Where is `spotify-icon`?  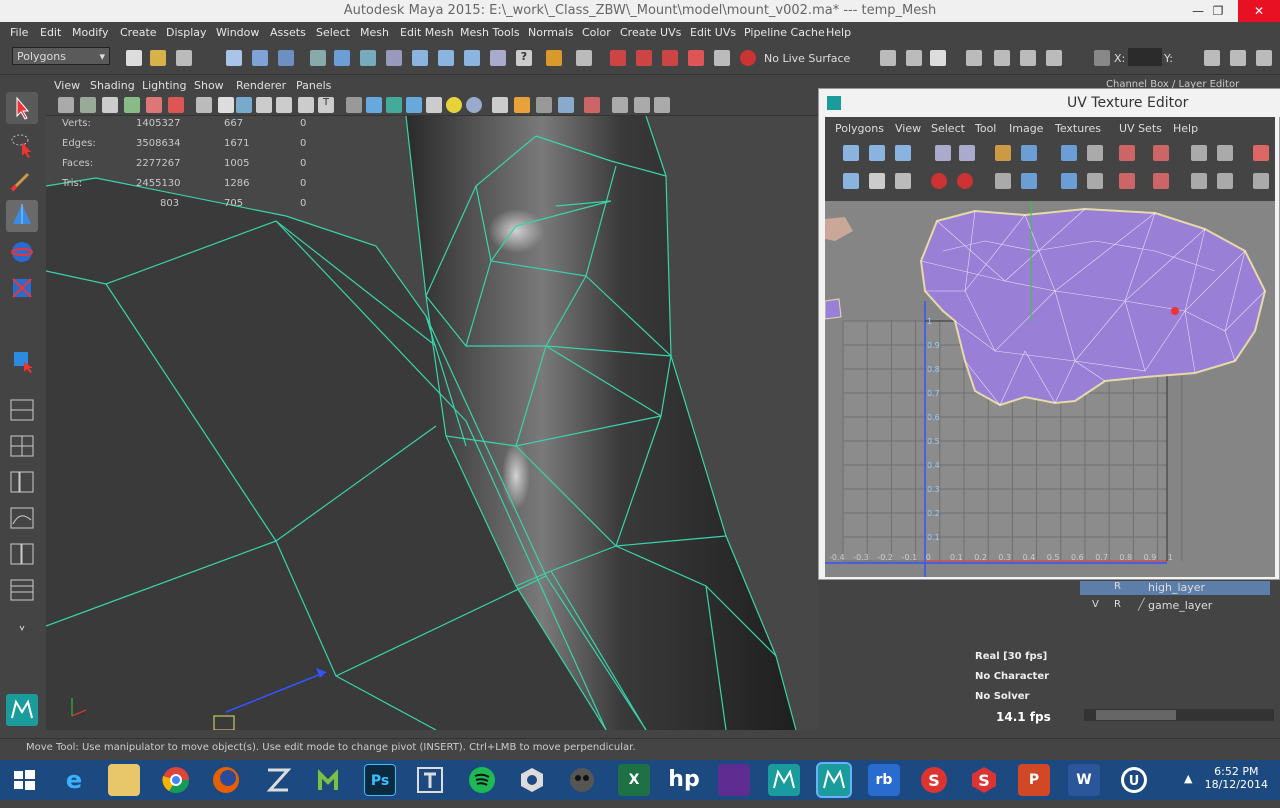 spotify-icon is located at coordinates (482, 780).